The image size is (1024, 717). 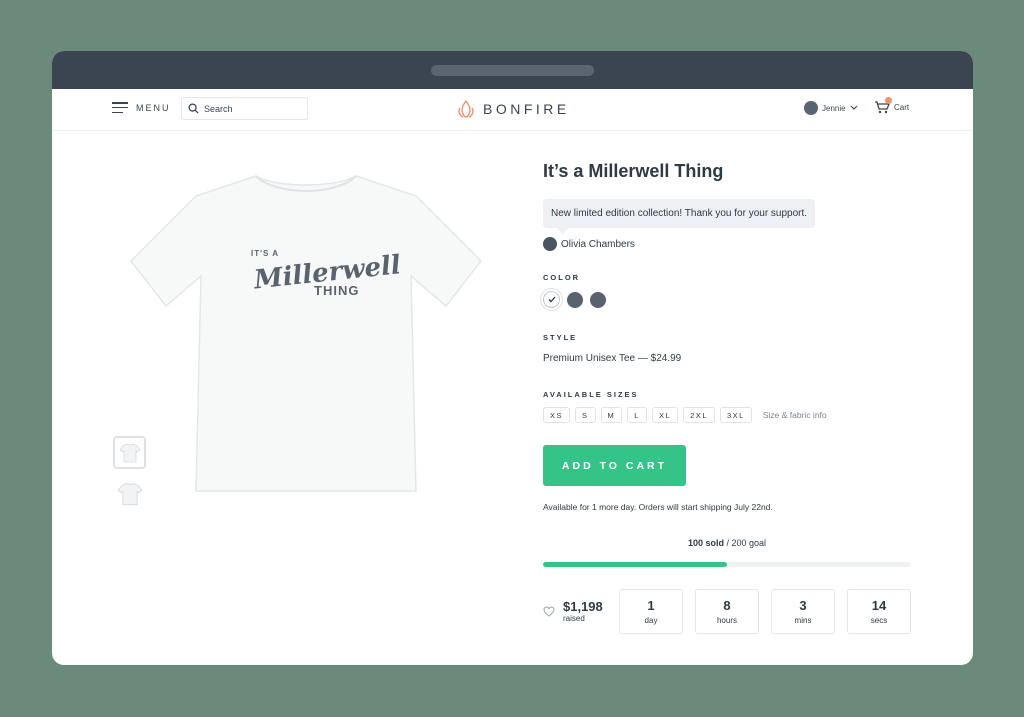 I want to click on sales-progress-bar, so click(x=727, y=564).